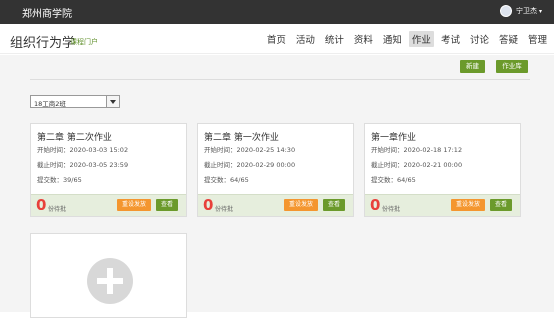  Describe the element at coordinates (112, 101) in the screenshot. I see `chevron-down-icon` at that location.